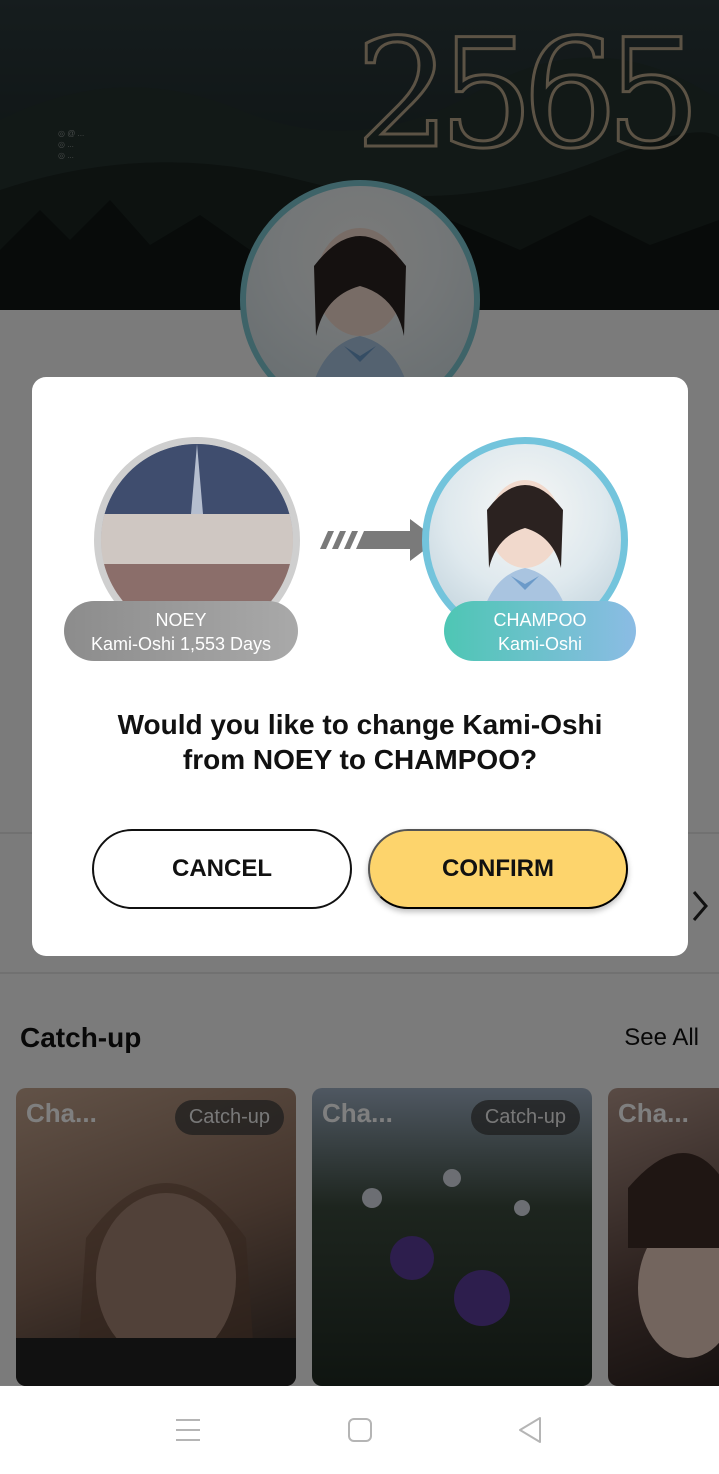 Image resolution: width=719 pixels, height=1474 pixels. I want to click on system-nav-bar, so click(359, 1430).